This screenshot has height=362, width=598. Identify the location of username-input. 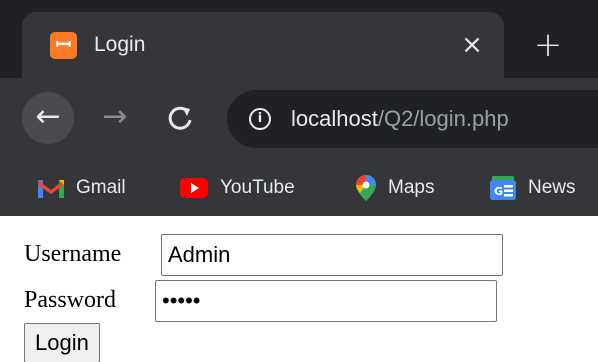
(332, 255).